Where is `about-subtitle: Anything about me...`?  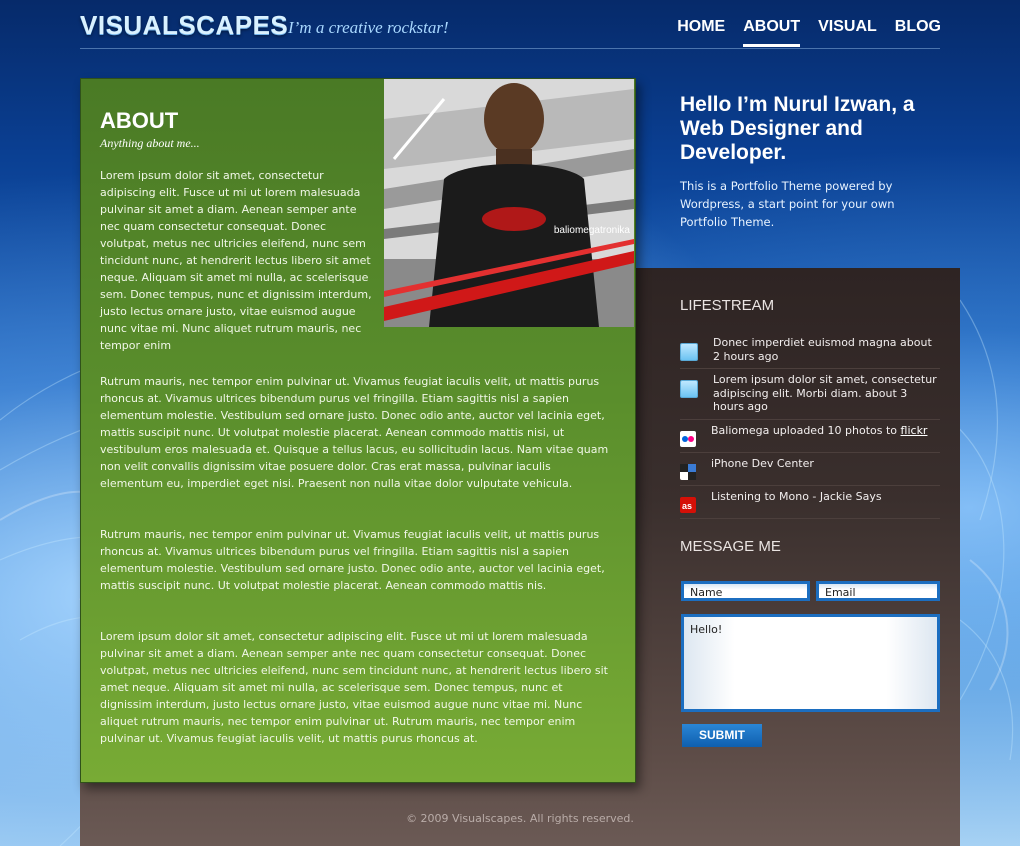 about-subtitle: Anything about me... is located at coordinates (150, 143).